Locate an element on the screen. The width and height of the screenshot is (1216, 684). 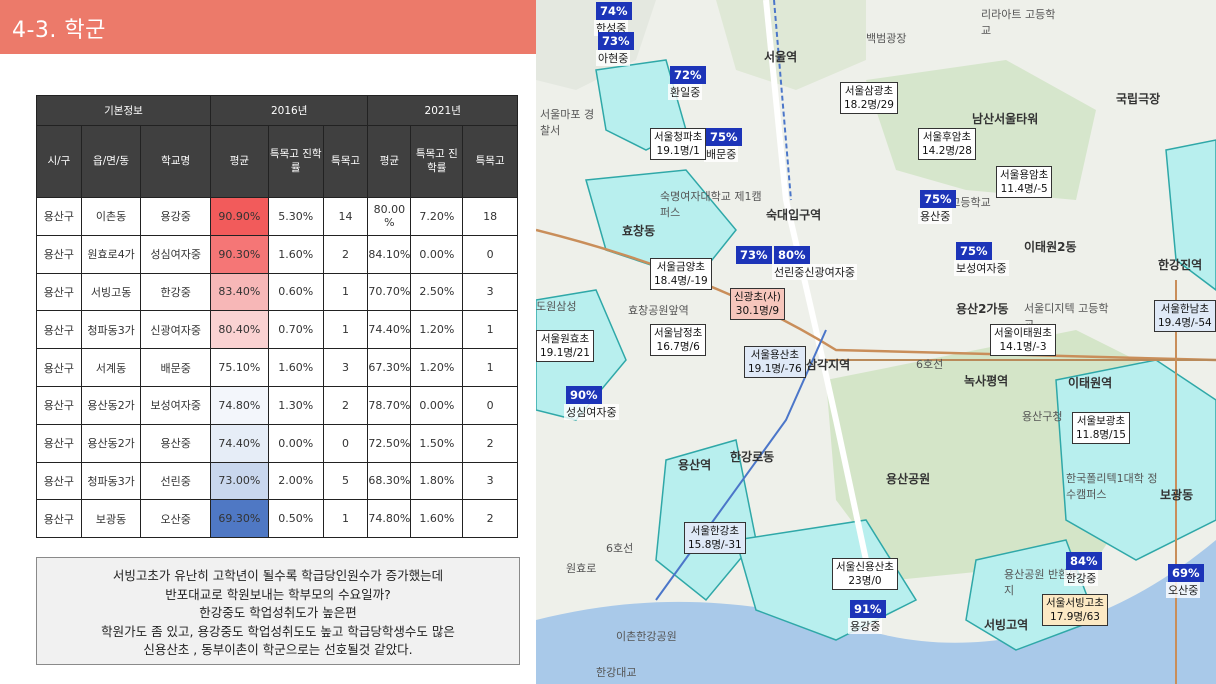
table-cell: 0.50% is located at coordinates (295, 519).